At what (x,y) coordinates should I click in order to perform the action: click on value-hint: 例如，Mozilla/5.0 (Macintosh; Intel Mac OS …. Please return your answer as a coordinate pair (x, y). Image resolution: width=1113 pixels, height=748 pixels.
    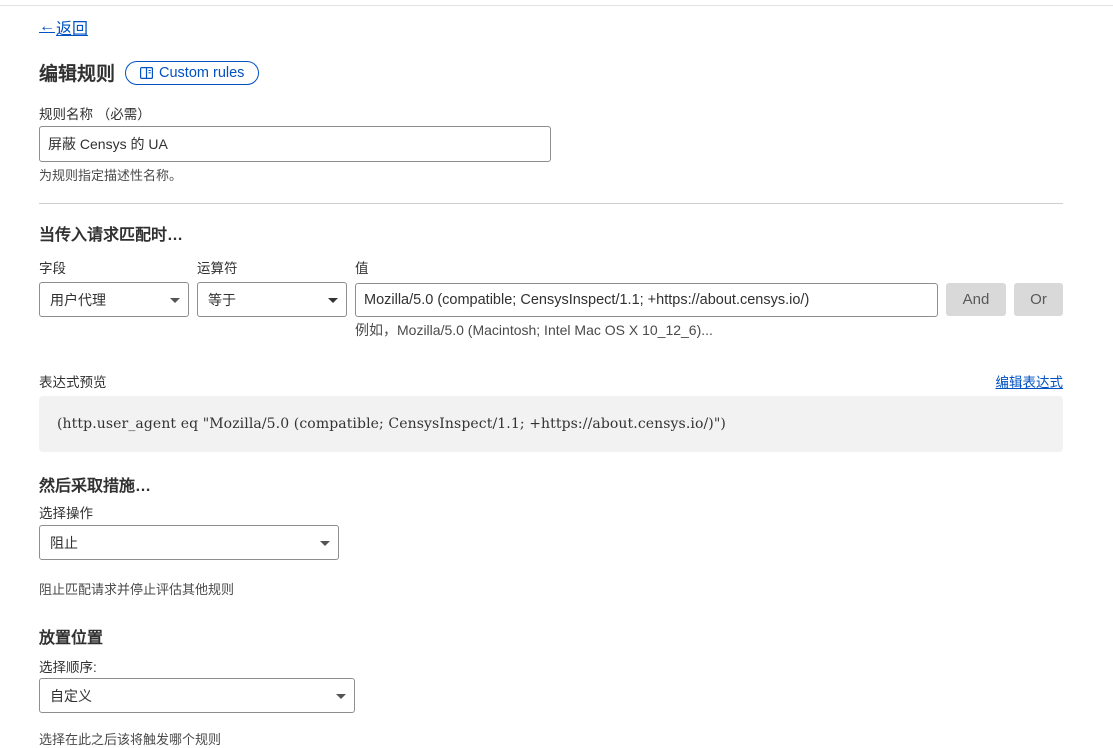
    Looking at the image, I should click on (534, 330).